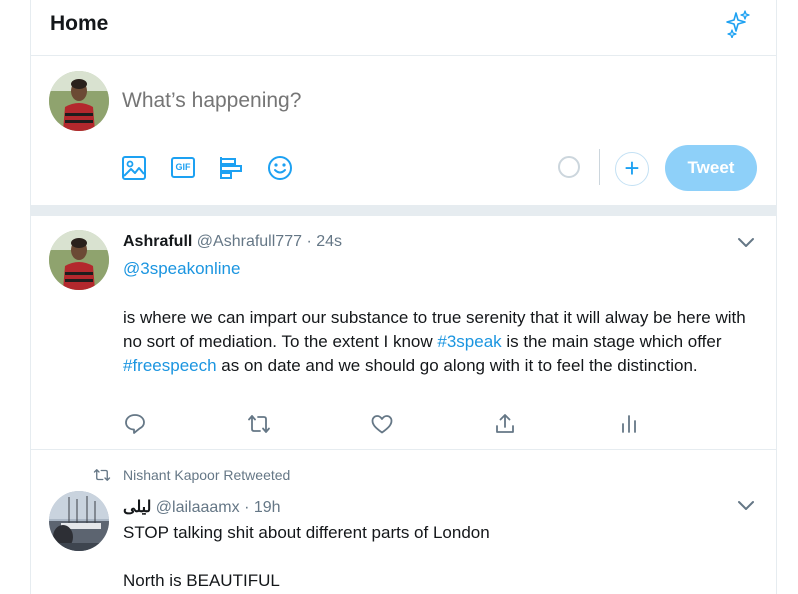  Describe the element at coordinates (206, 475) in the screenshot. I see `retweeted-by: Nishant Kapoor Retweeted` at that location.